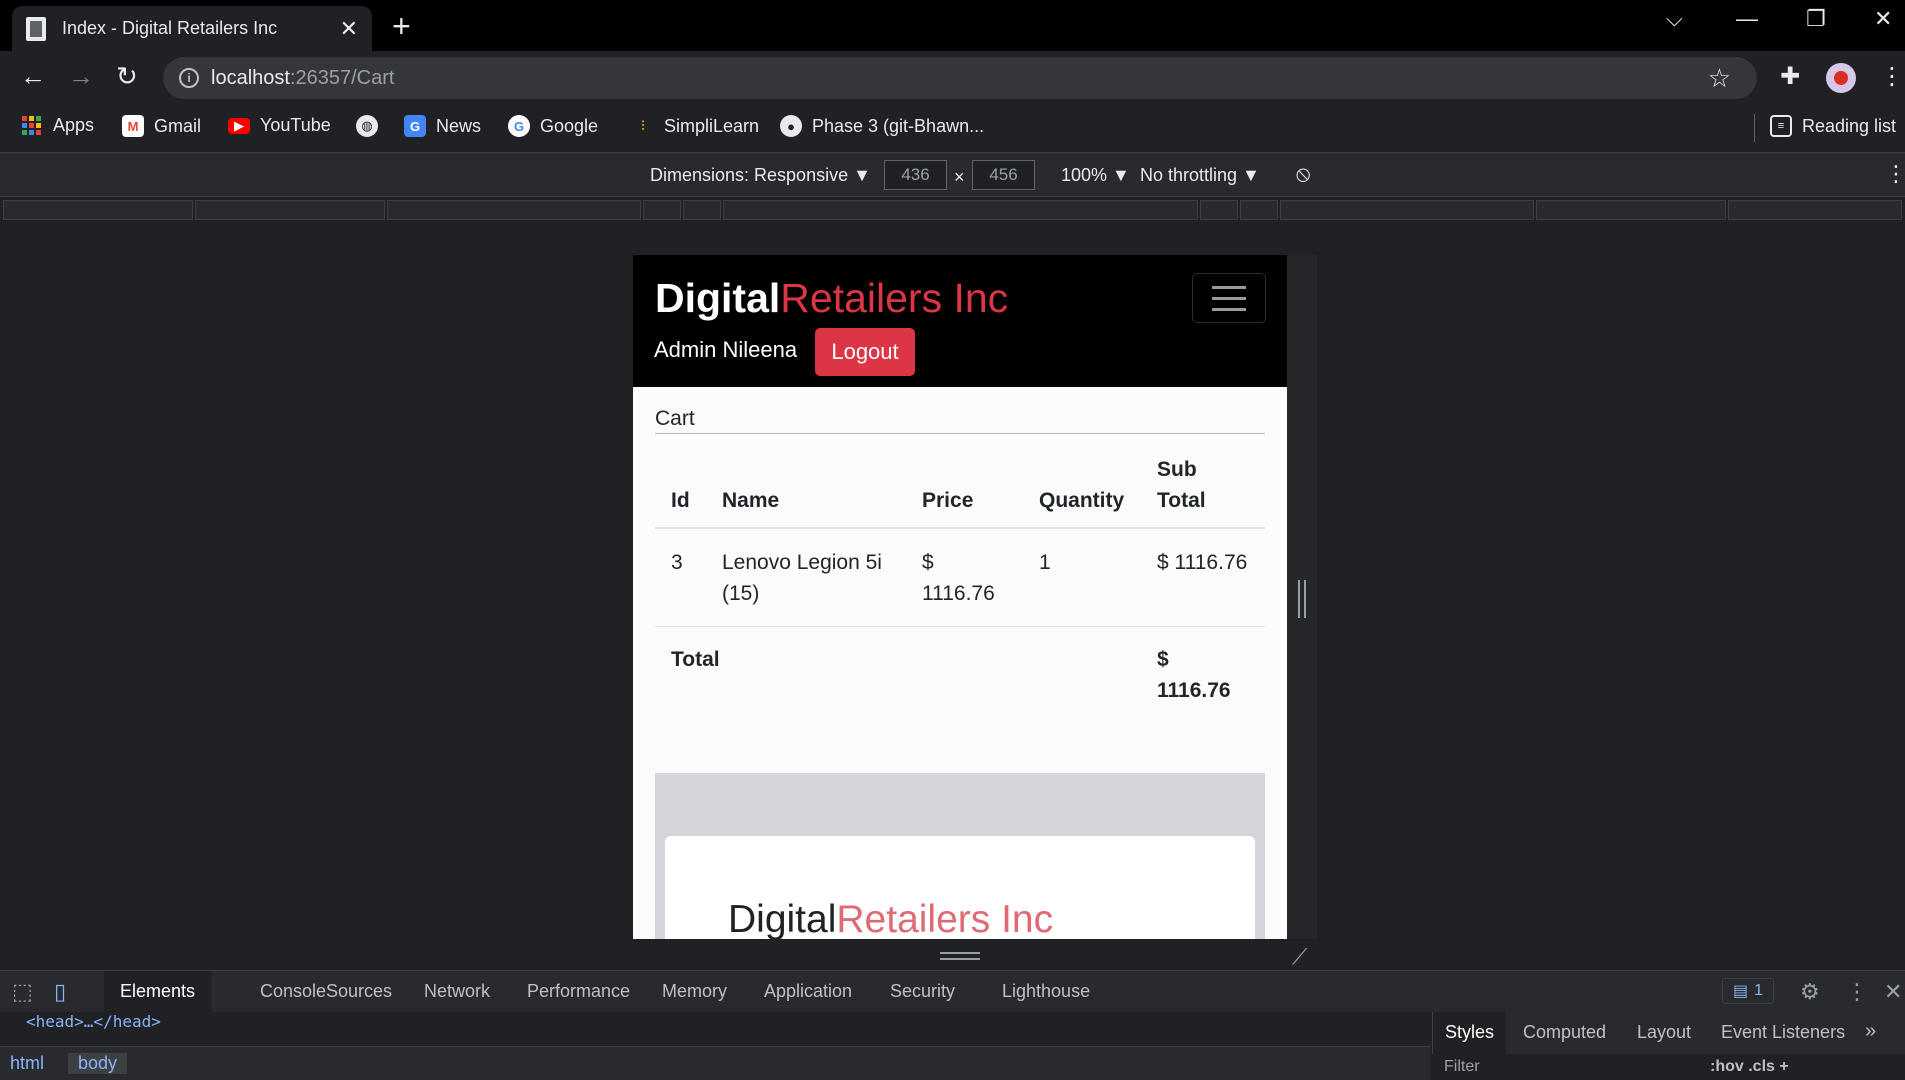 This screenshot has height=1080, width=1905. What do you see at coordinates (1668, 1067) in the screenshot?
I see `styles-filter: Filter :hov .cls +` at bounding box center [1668, 1067].